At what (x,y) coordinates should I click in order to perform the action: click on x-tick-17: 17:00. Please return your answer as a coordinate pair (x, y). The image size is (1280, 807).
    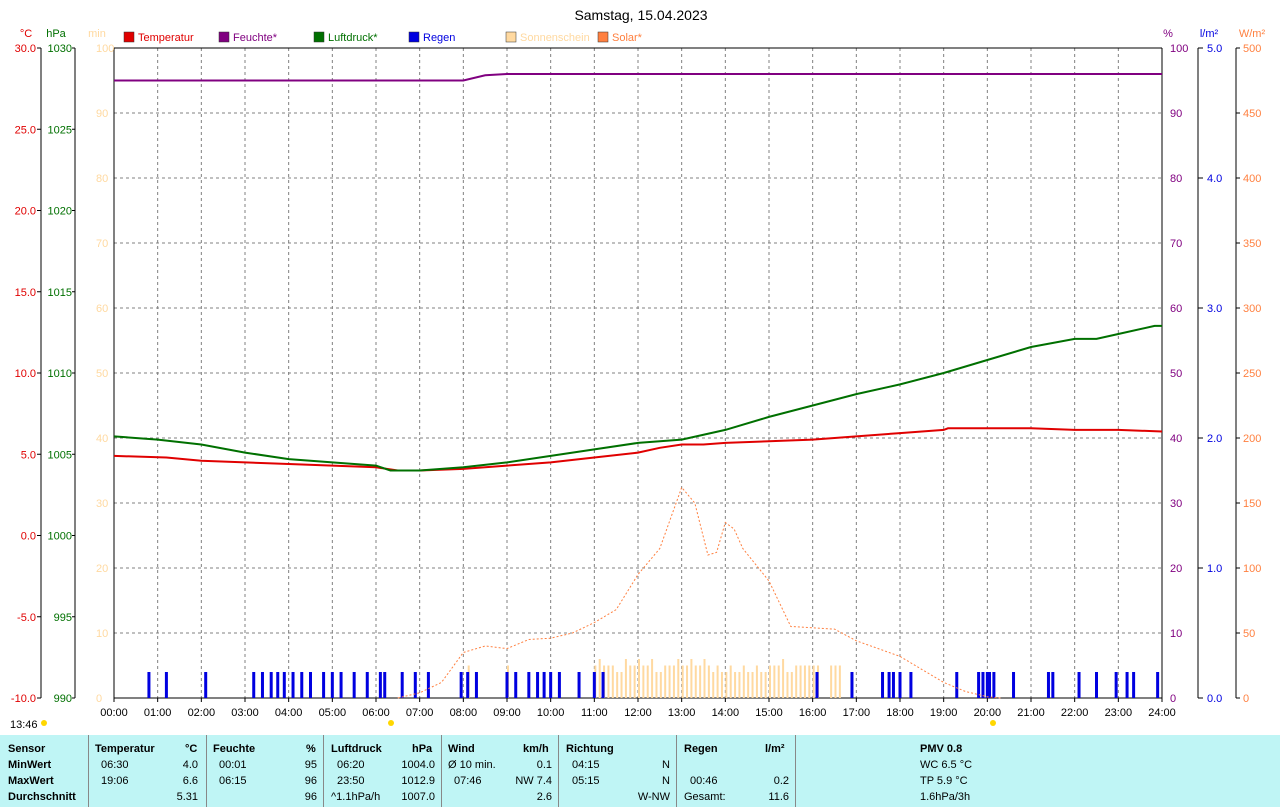
    Looking at the image, I should click on (857, 713).